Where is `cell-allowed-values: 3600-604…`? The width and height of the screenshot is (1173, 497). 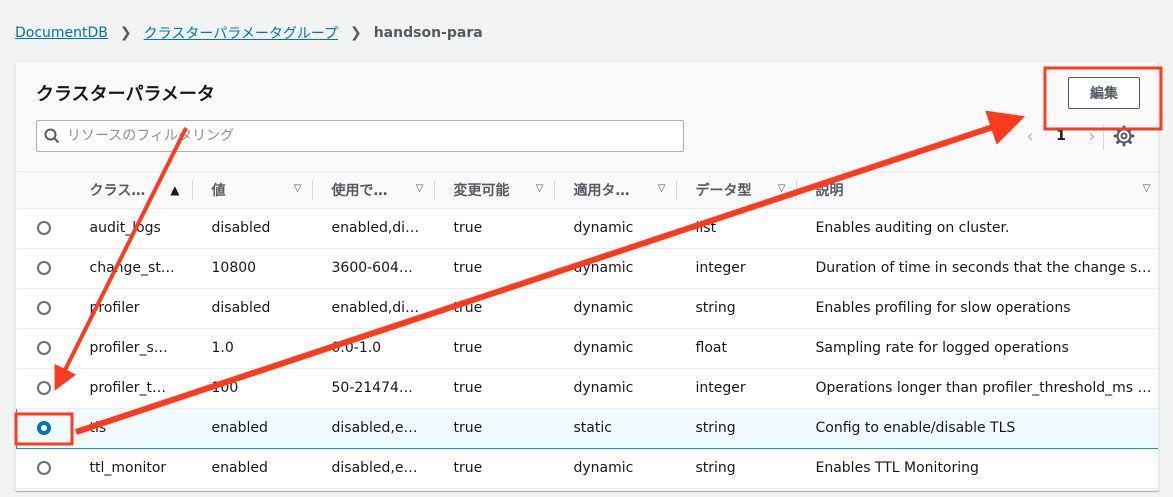
cell-allowed-values: 3600-604… is located at coordinates (372, 268).